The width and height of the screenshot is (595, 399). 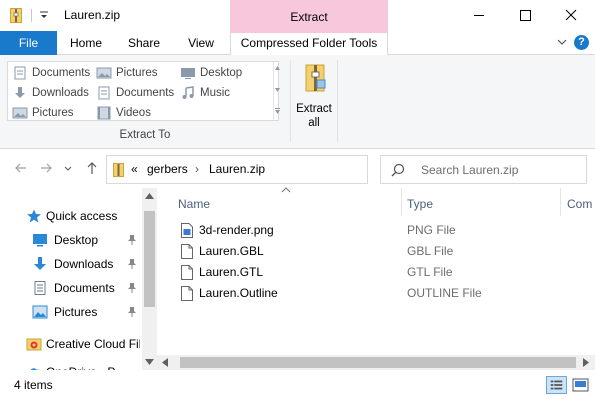 What do you see at coordinates (297, 384) in the screenshot?
I see `status-bar: 4 items` at bounding box center [297, 384].